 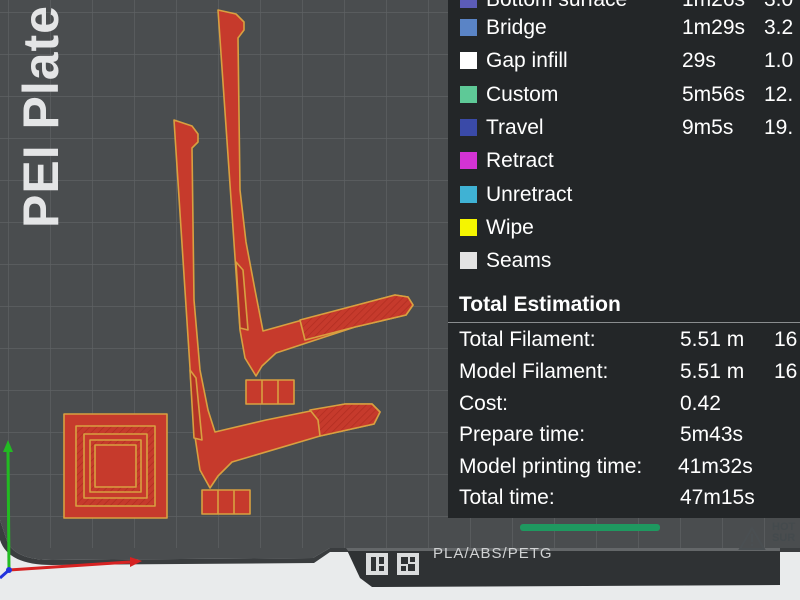 I want to click on legend-label: Travel, so click(x=515, y=127).